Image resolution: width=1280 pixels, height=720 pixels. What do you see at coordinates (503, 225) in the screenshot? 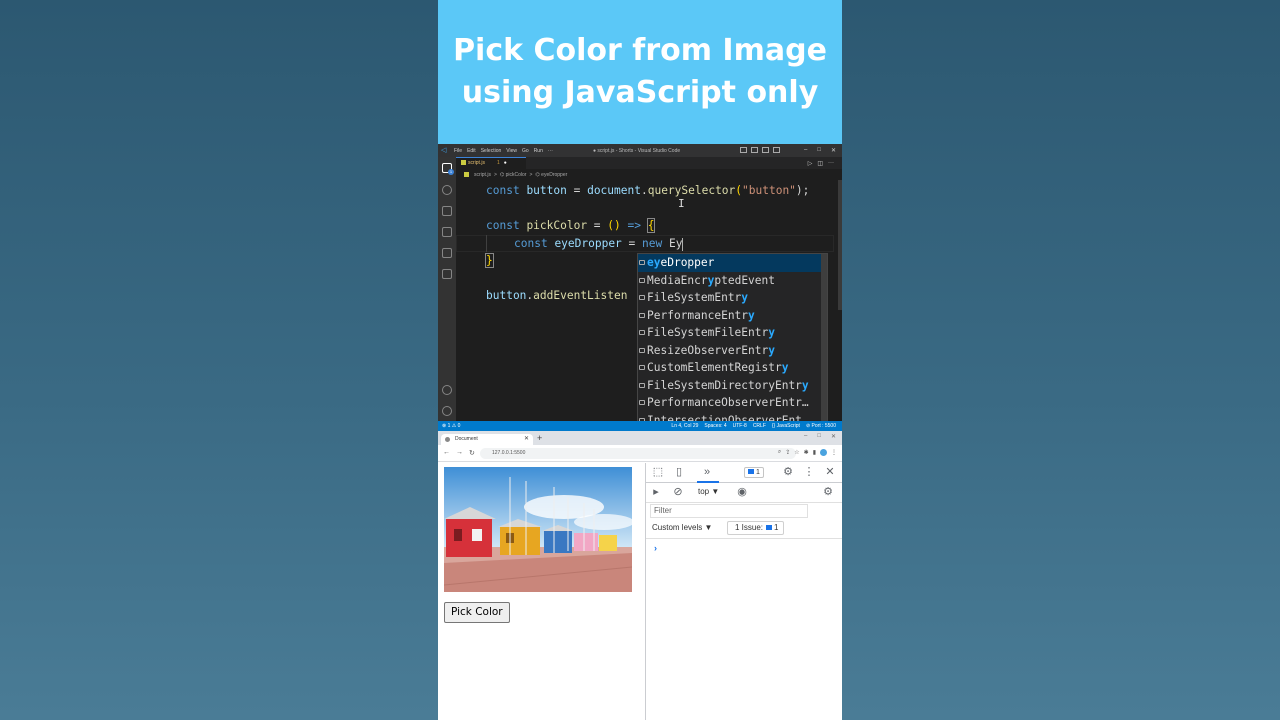
I see `token-keyword: const` at bounding box center [503, 225].